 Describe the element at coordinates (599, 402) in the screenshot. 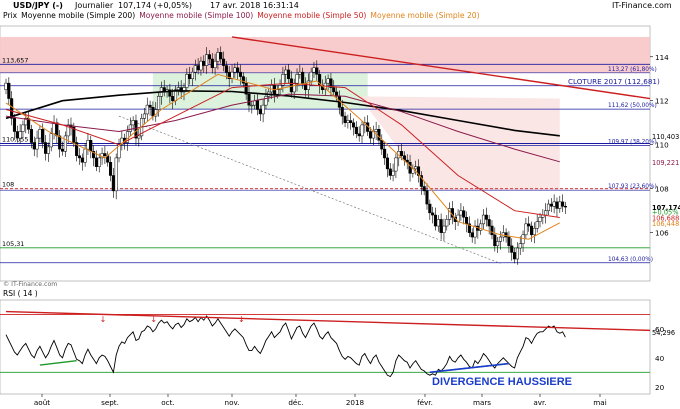

I see `x-tick-label: mai` at that location.